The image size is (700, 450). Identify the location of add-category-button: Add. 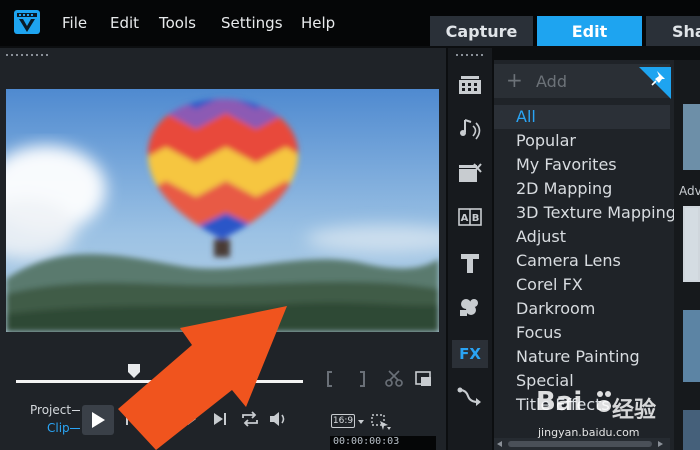
(551, 81).